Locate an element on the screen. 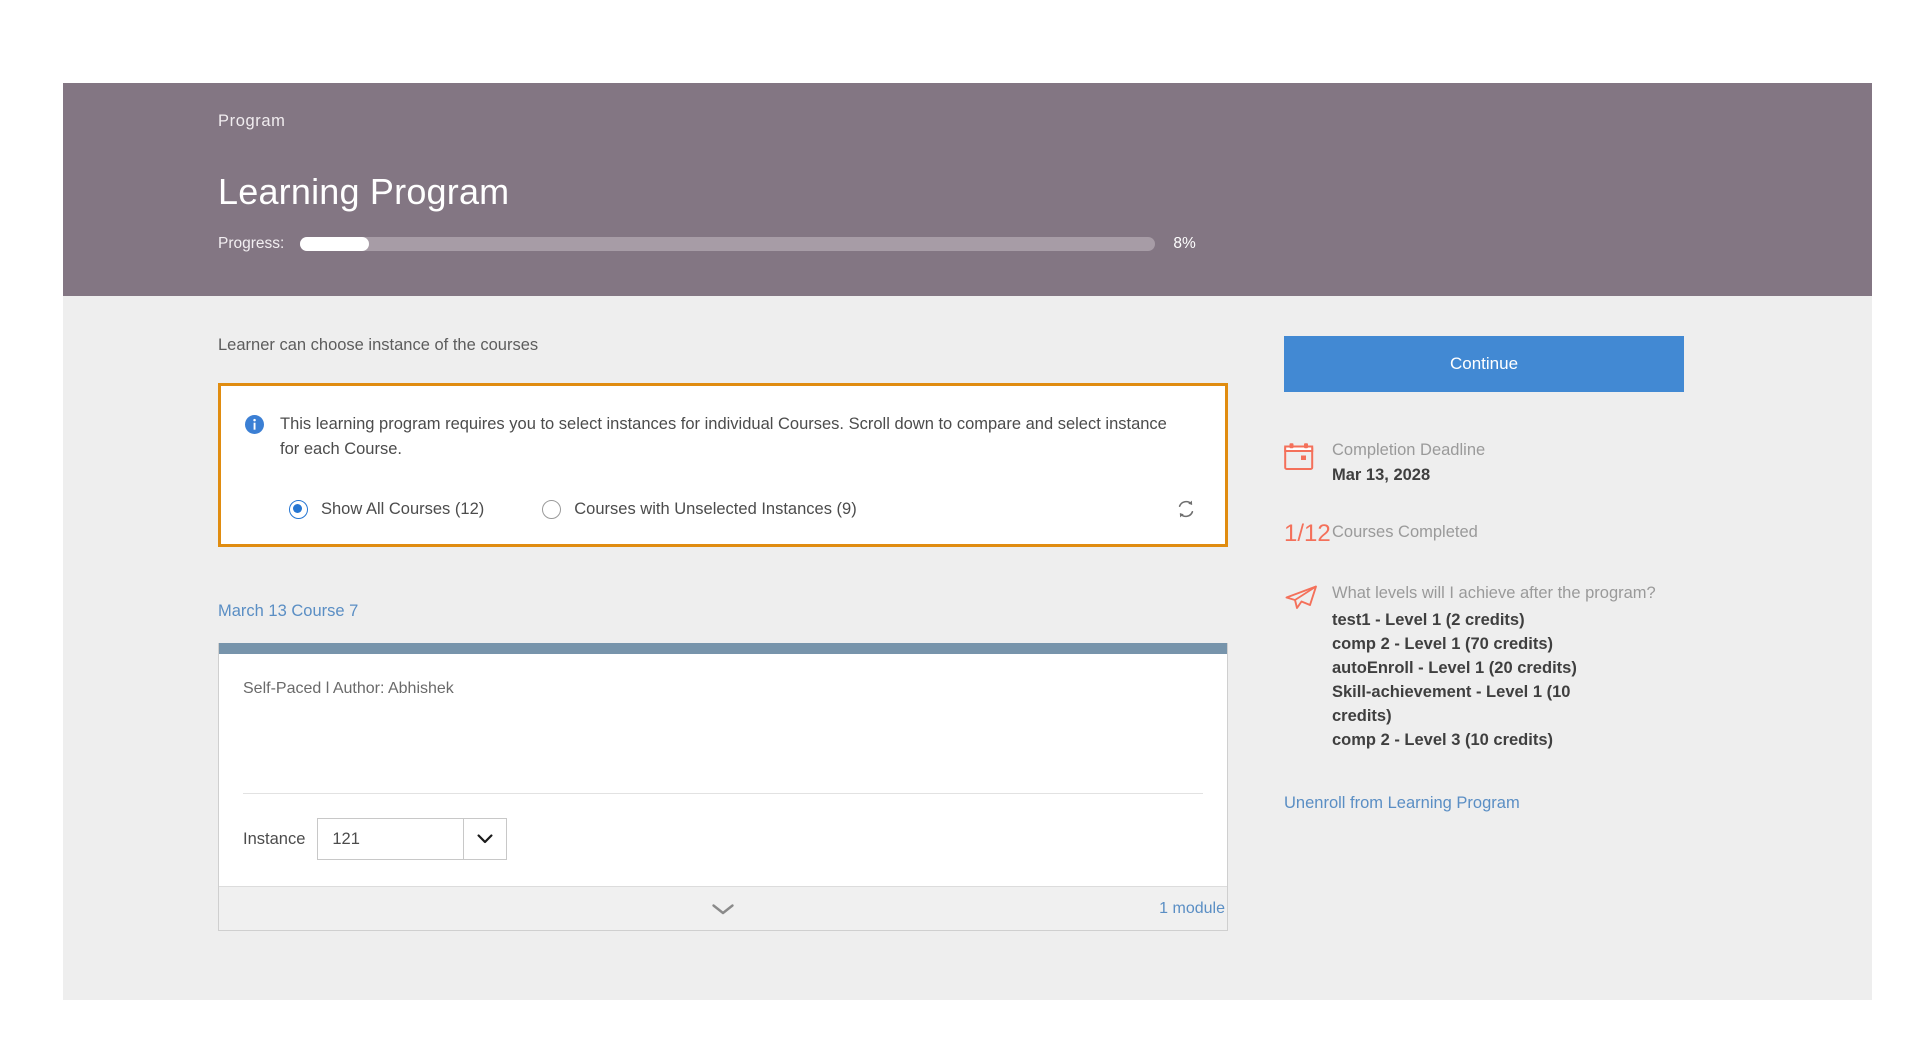 This screenshot has height=1061, width=1920. level-item: comp 2 - Level 1 (70 credits) is located at coordinates (1443, 643).